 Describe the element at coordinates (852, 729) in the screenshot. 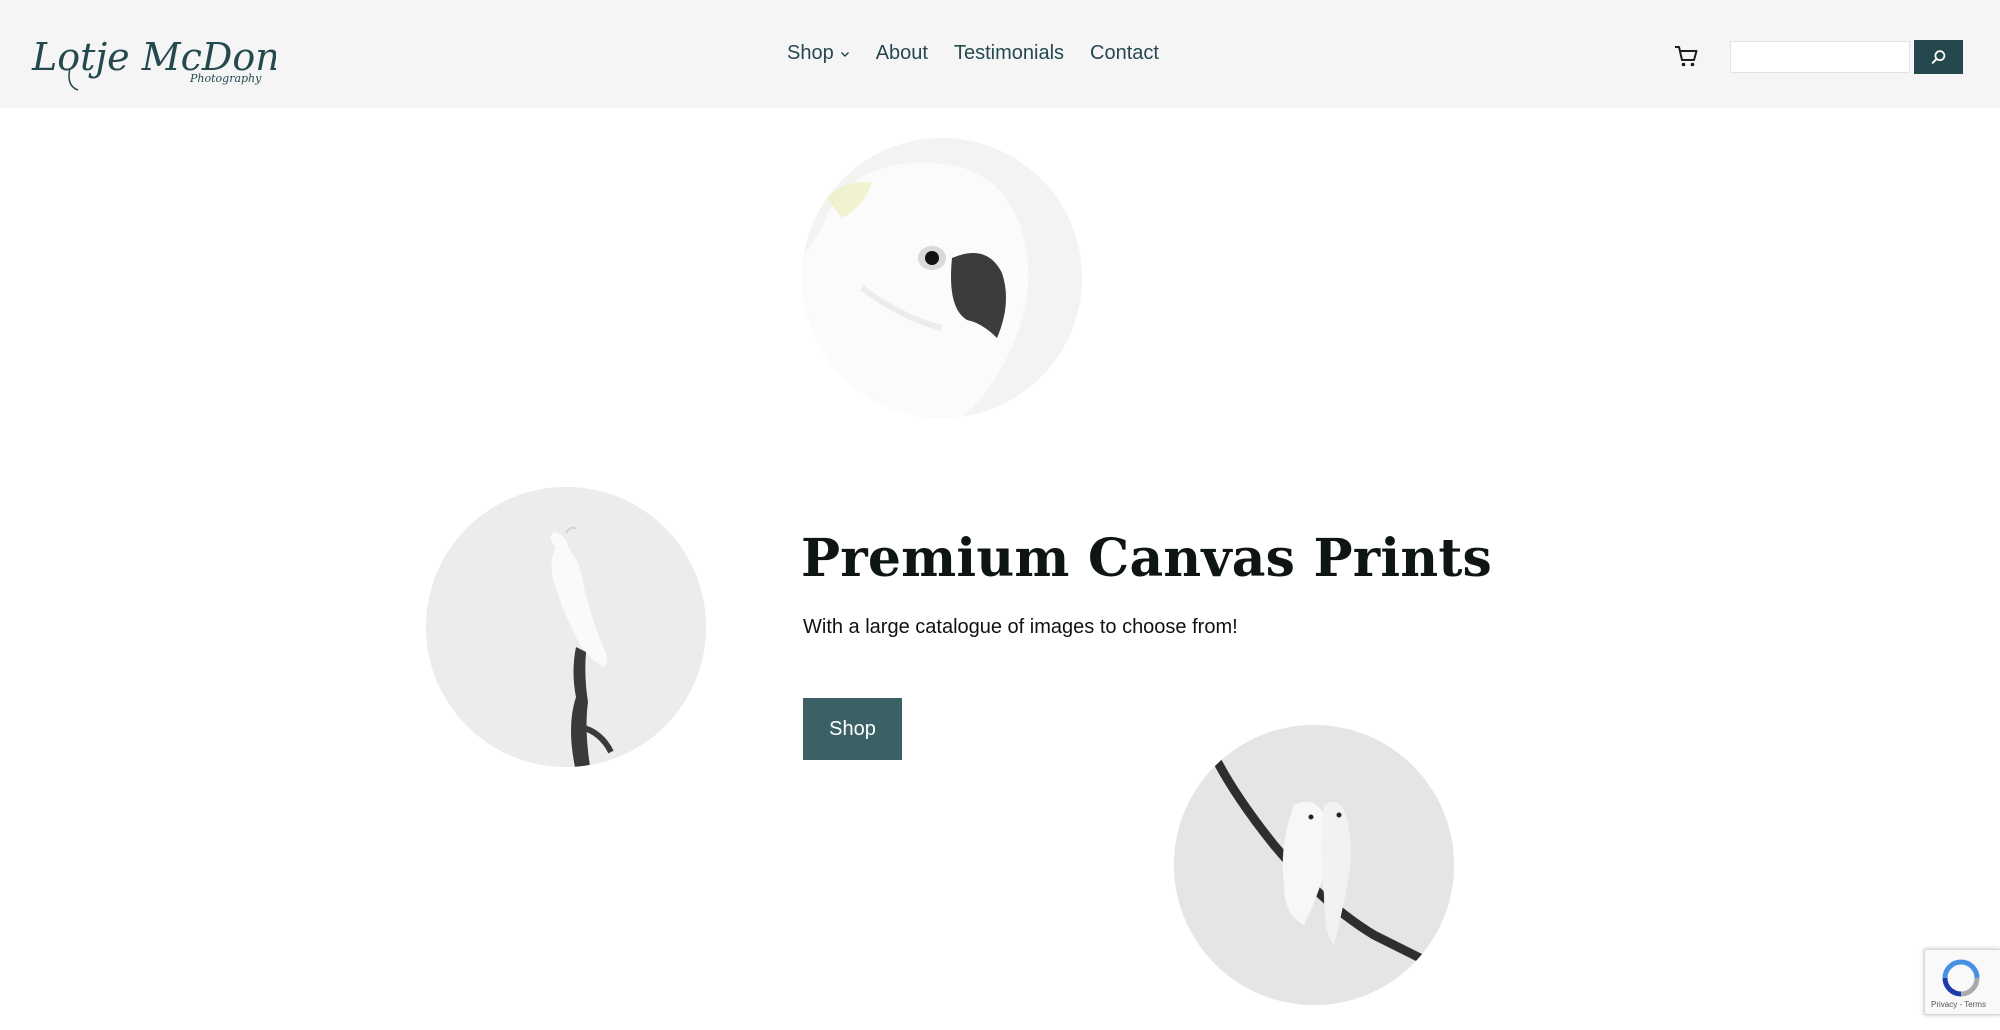

I see `shop-button: Shop` at that location.